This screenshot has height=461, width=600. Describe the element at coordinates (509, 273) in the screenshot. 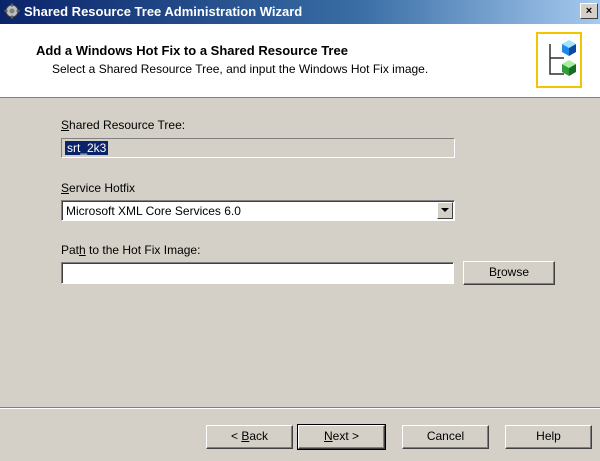

I see `browse-button: Browse` at that location.